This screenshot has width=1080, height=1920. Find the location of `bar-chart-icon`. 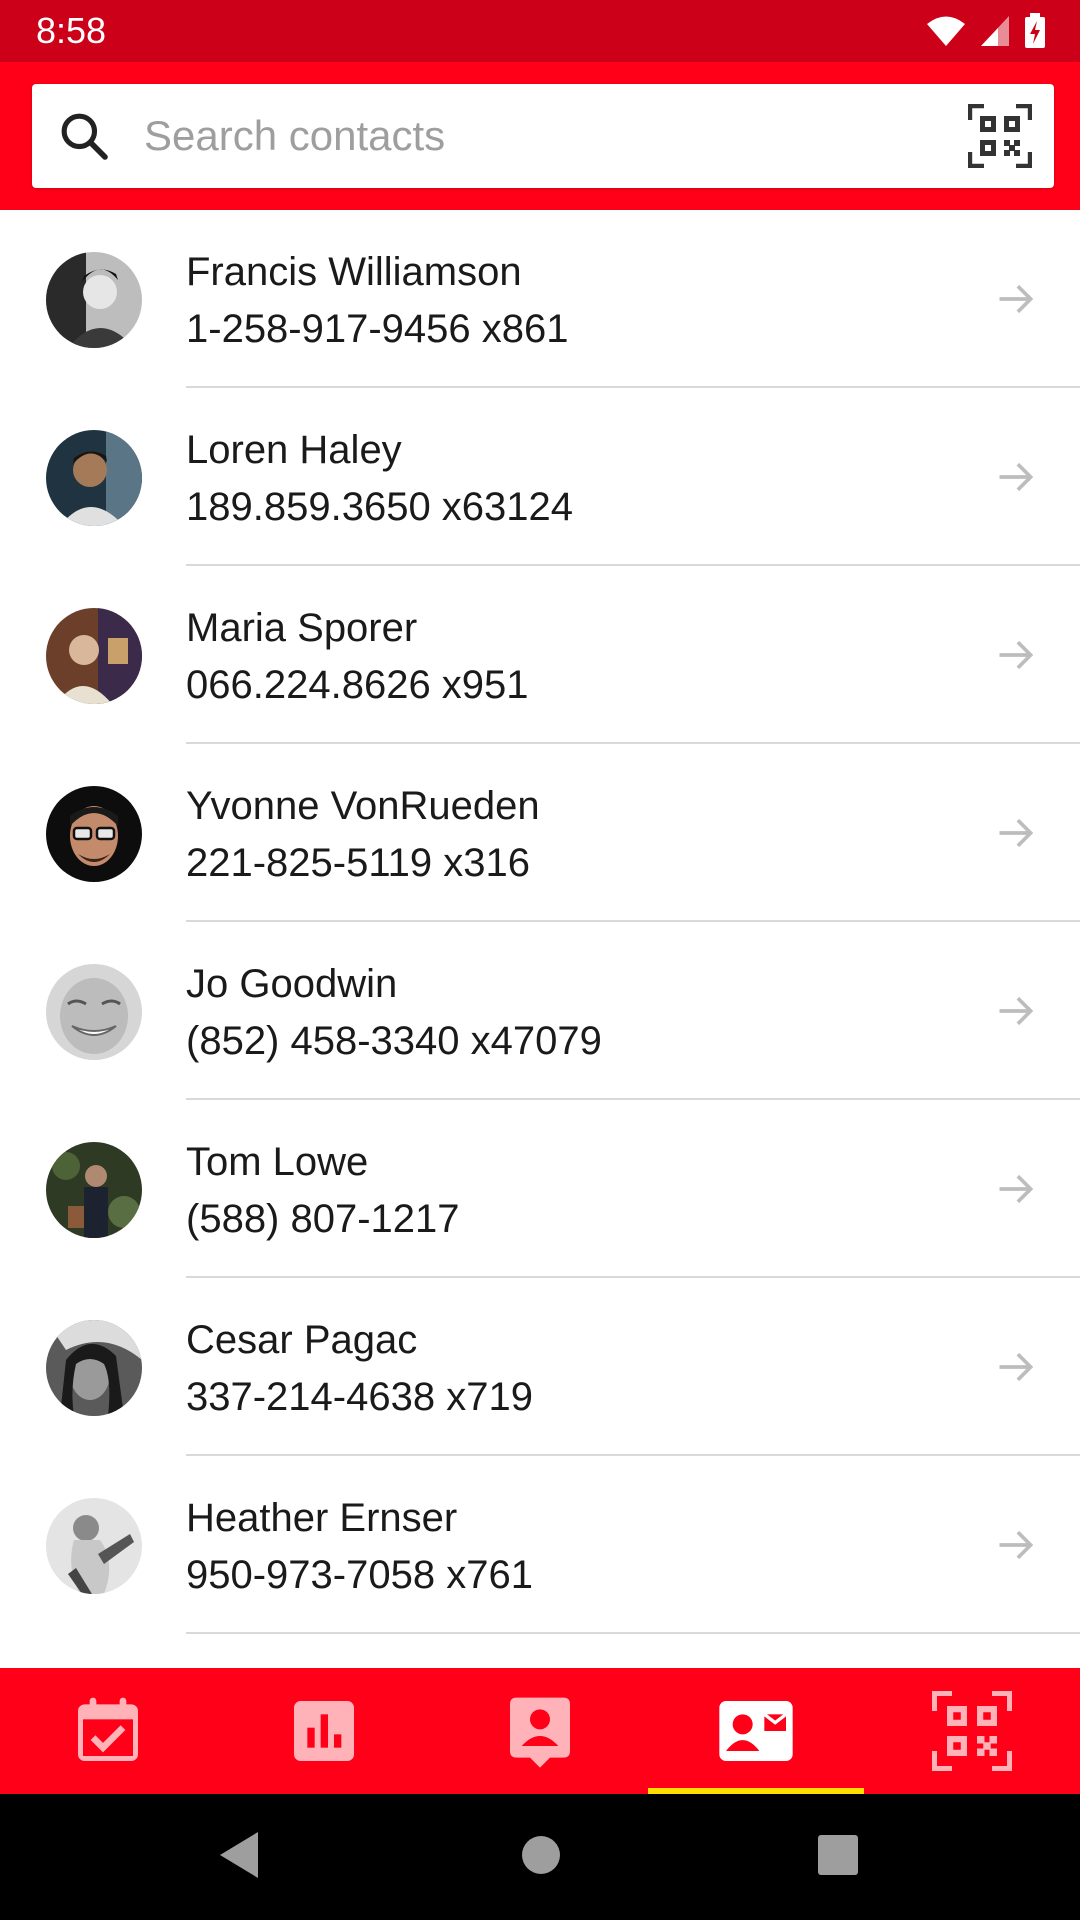

bar-chart-icon is located at coordinates (324, 1731).